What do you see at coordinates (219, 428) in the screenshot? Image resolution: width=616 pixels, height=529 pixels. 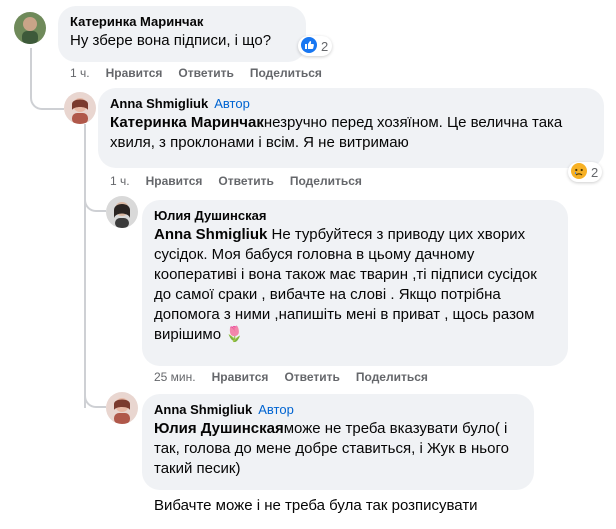 I see `mention-link: Юлия Душинская` at bounding box center [219, 428].